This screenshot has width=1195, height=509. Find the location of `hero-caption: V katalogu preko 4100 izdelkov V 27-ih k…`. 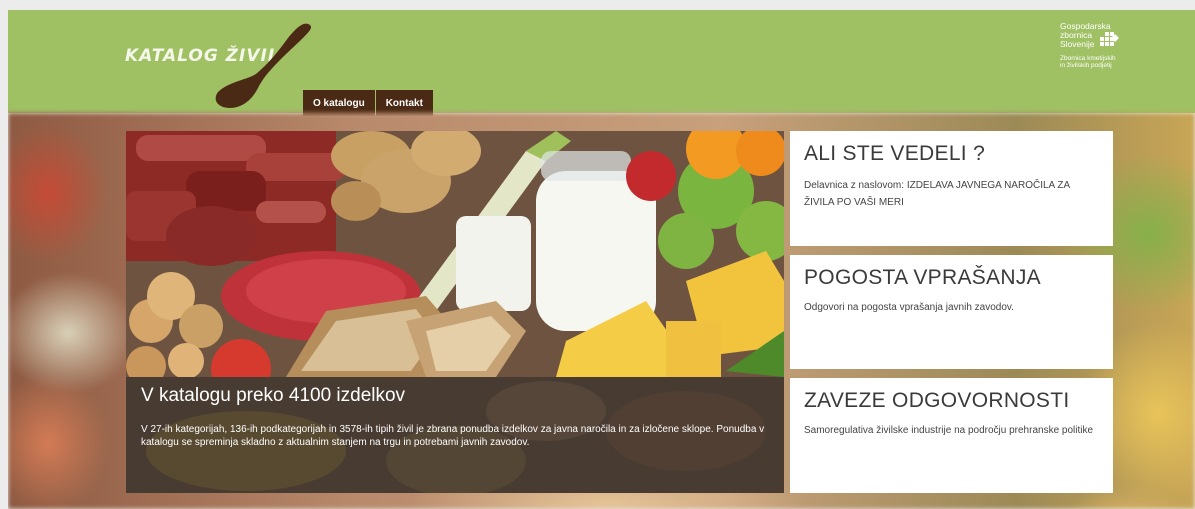

hero-caption: V katalogu preko 4100 izdelkov V 27-ih k… is located at coordinates (455, 435).